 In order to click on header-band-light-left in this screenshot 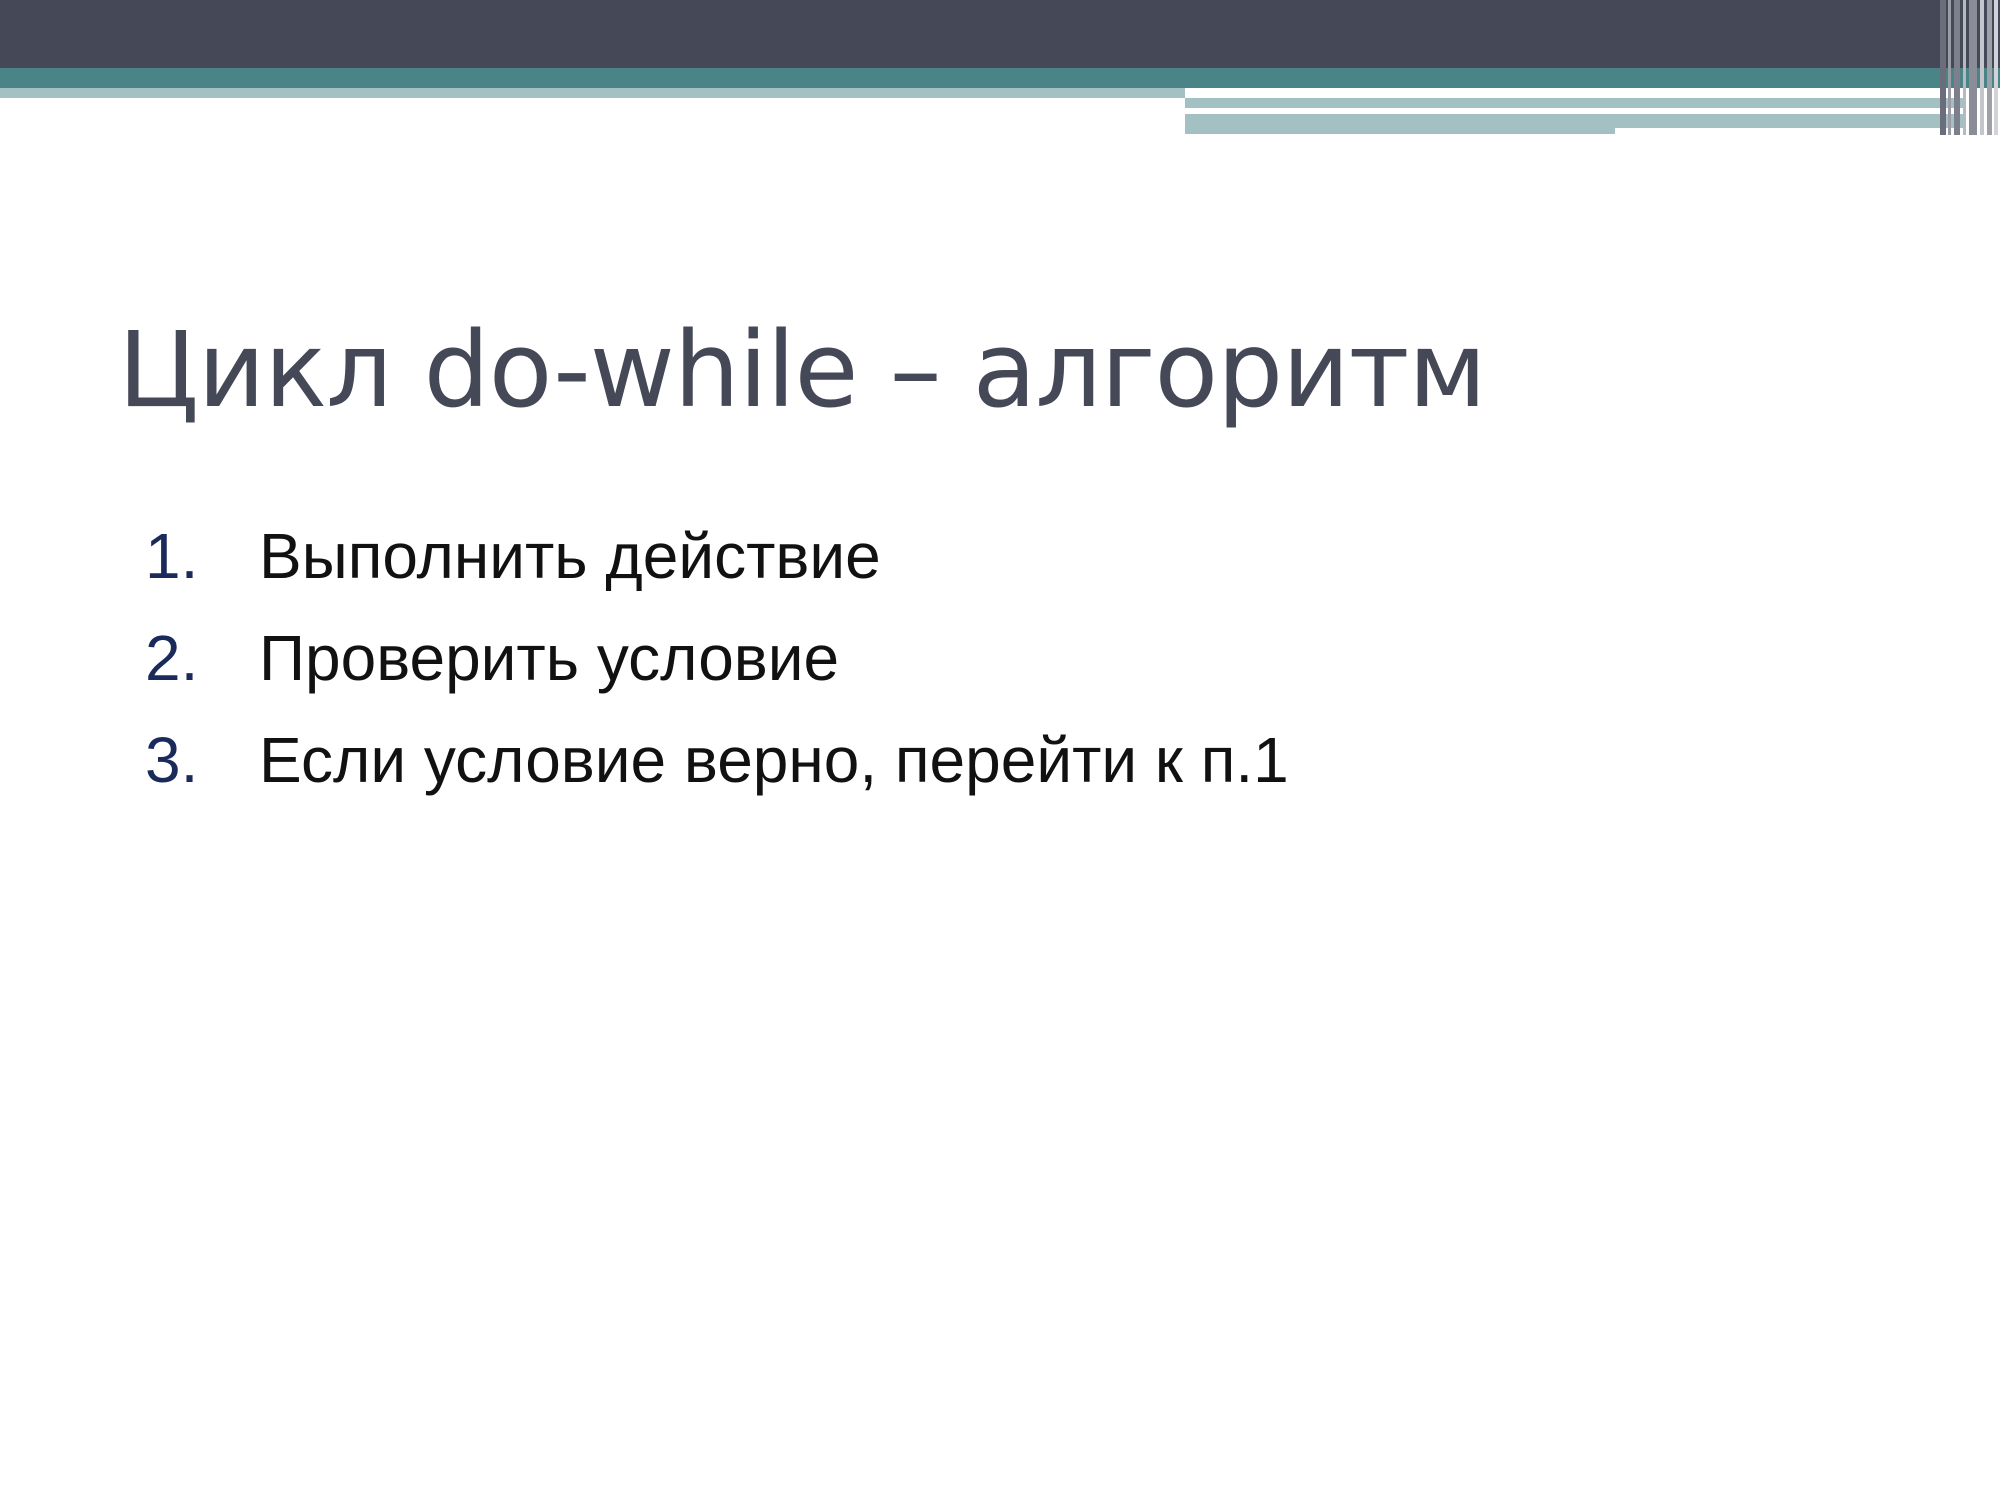, I will do `click(592, 93)`.